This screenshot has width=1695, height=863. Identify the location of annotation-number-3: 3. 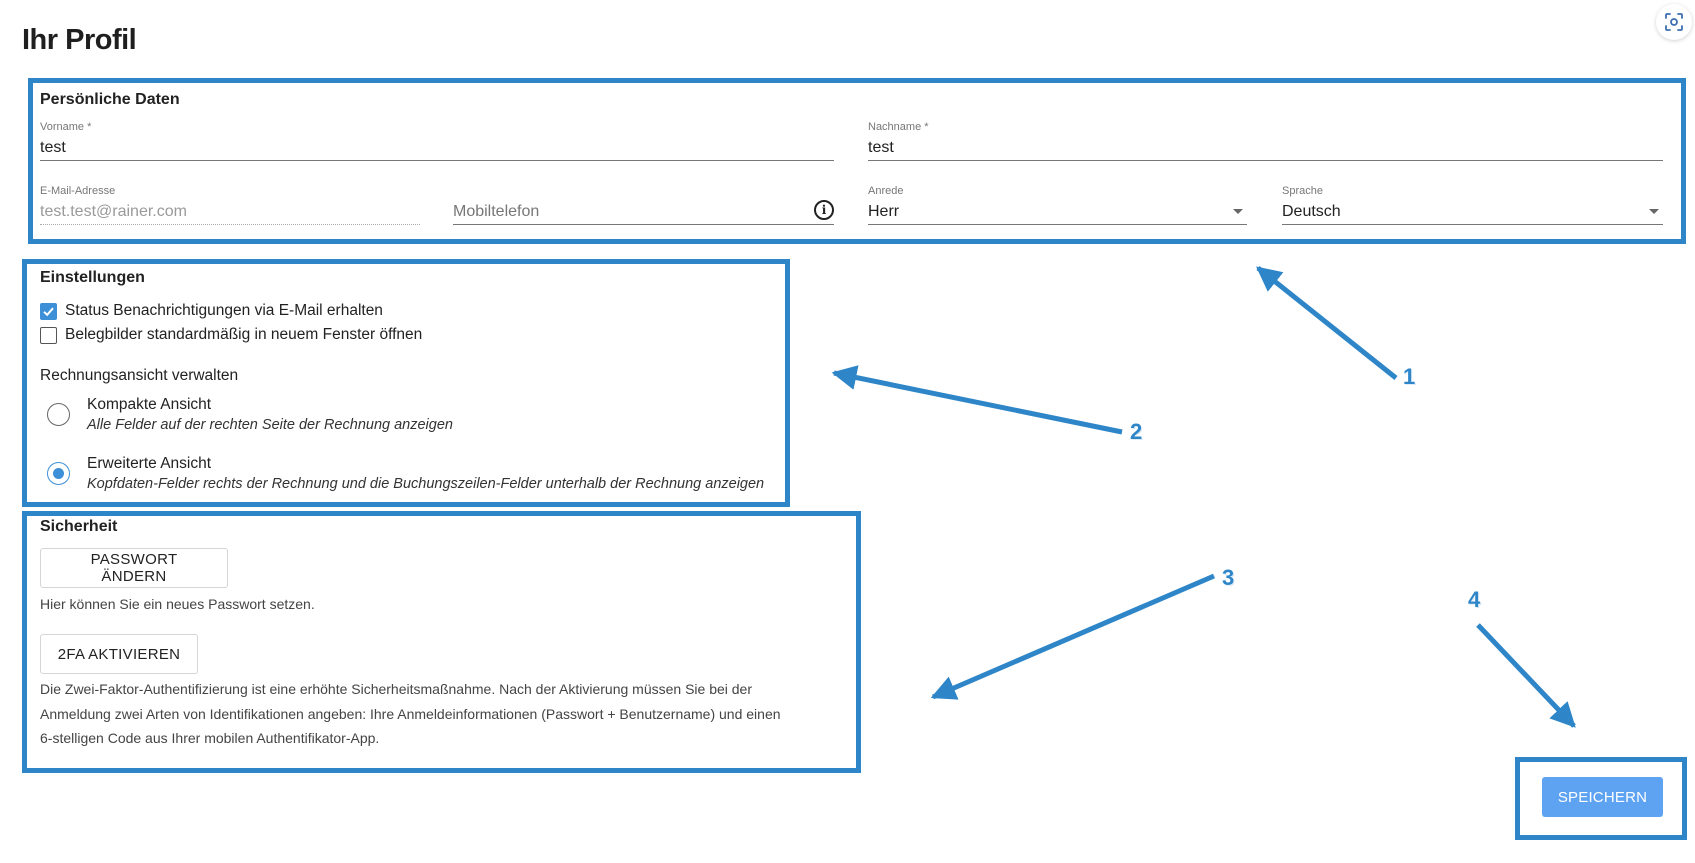
(1228, 577).